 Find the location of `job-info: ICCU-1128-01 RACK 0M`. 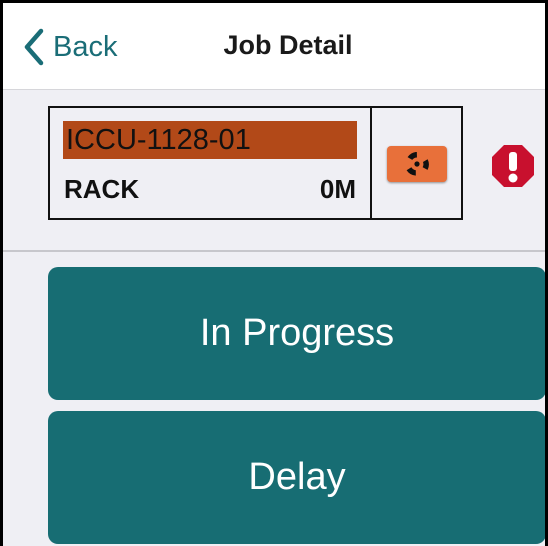

job-info: ICCU-1128-01 RACK 0M is located at coordinates (211, 163).